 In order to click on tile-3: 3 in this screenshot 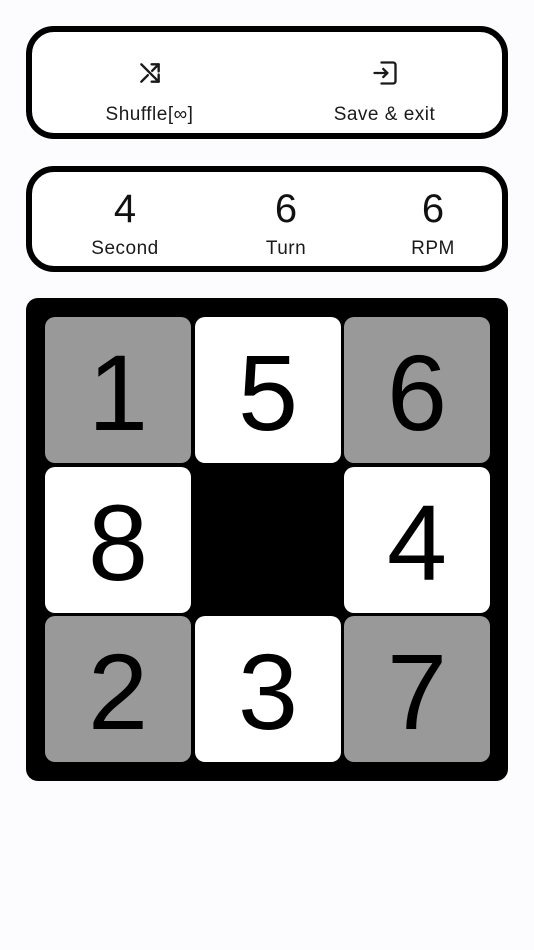, I will do `click(268, 689)`.